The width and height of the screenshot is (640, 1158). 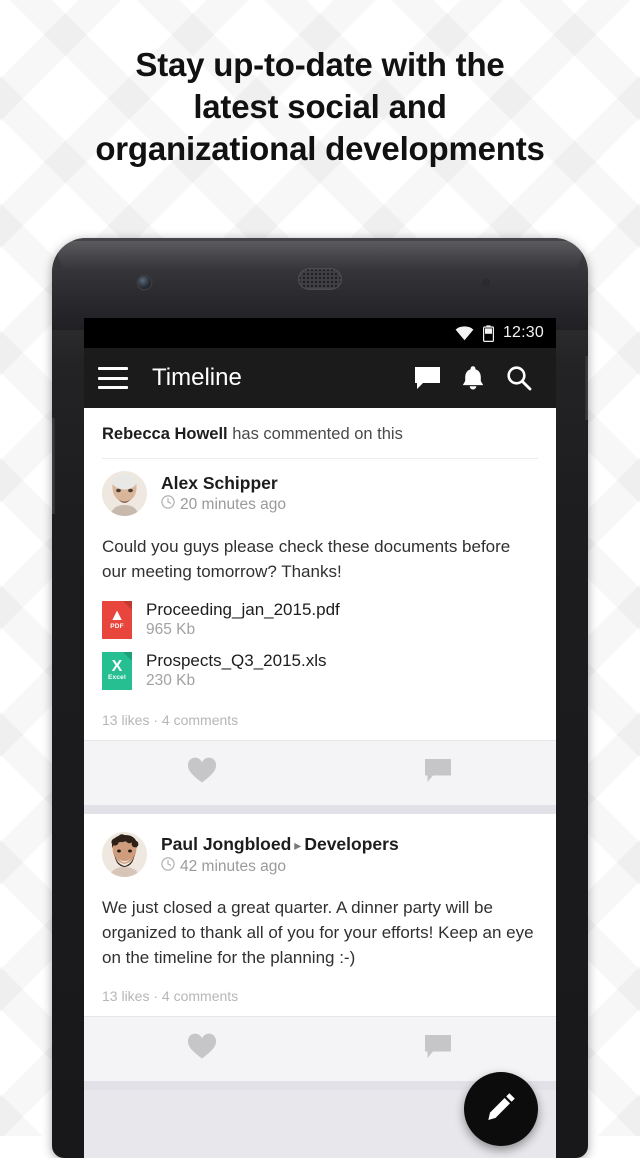 What do you see at coordinates (233, 866) in the screenshot?
I see `timestamp-text: 42 minutes ago` at bounding box center [233, 866].